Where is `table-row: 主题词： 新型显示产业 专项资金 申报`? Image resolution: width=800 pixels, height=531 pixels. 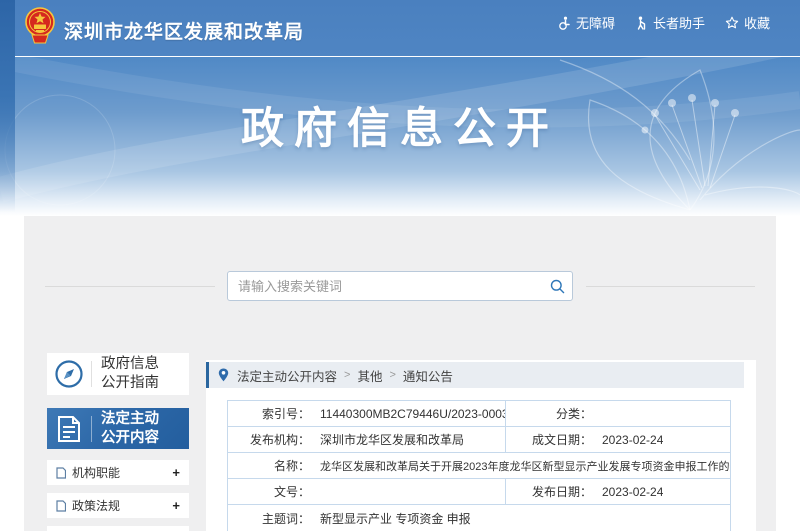
table-row: 主题词： 新型显示产业 专项资金 申报 is located at coordinates (479, 518).